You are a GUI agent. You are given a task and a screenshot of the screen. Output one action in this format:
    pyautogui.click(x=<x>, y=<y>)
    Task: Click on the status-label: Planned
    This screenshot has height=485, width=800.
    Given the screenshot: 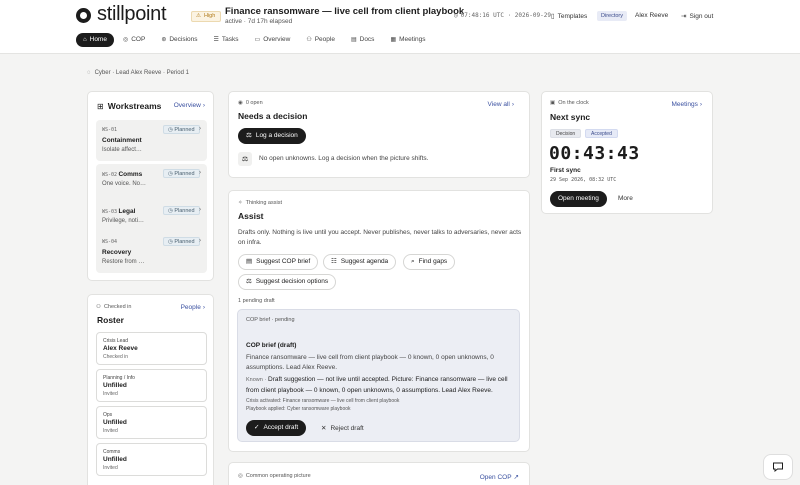 What is the action you would take?
    pyautogui.click(x=184, y=130)
    